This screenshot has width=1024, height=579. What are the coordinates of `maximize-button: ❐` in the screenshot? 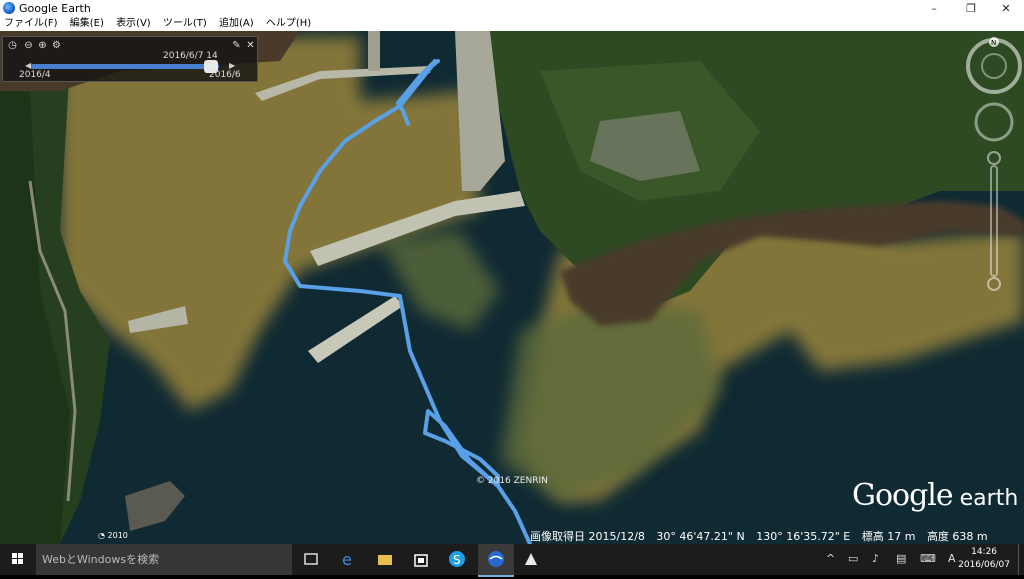 It's located at (971, 8).